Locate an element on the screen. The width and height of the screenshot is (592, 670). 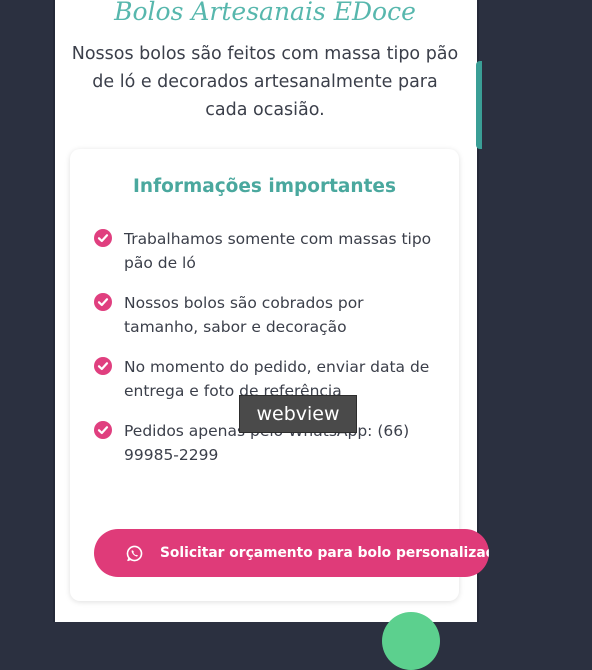
side-scroll-tab is located at coordinates (479, 105).